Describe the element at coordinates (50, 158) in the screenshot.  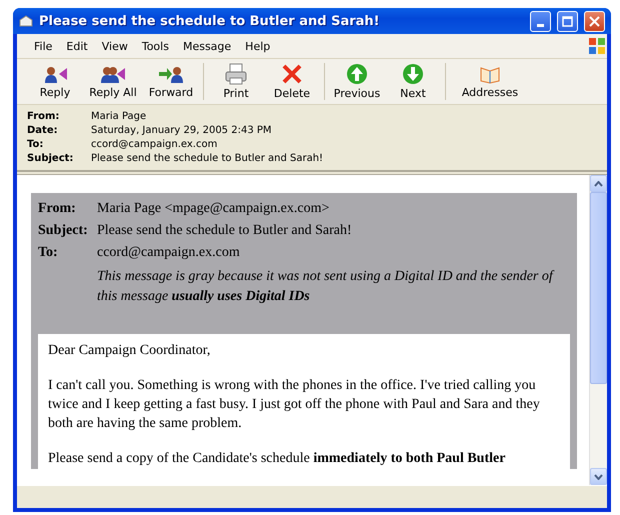
I see `header-label: Subject:` at that location.